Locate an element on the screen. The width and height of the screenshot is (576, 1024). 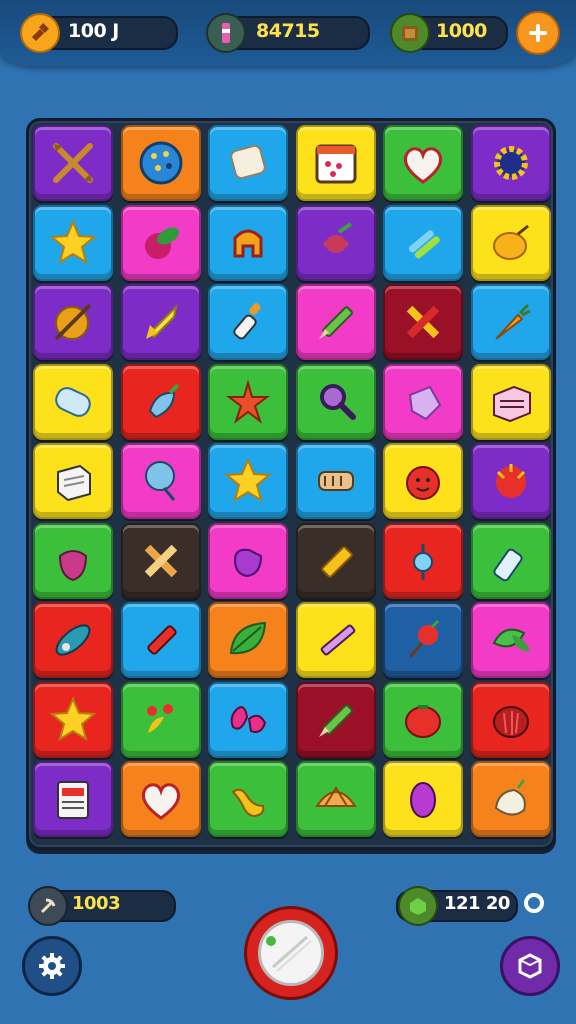
eraser-icon is located at coordinates (73, 401).